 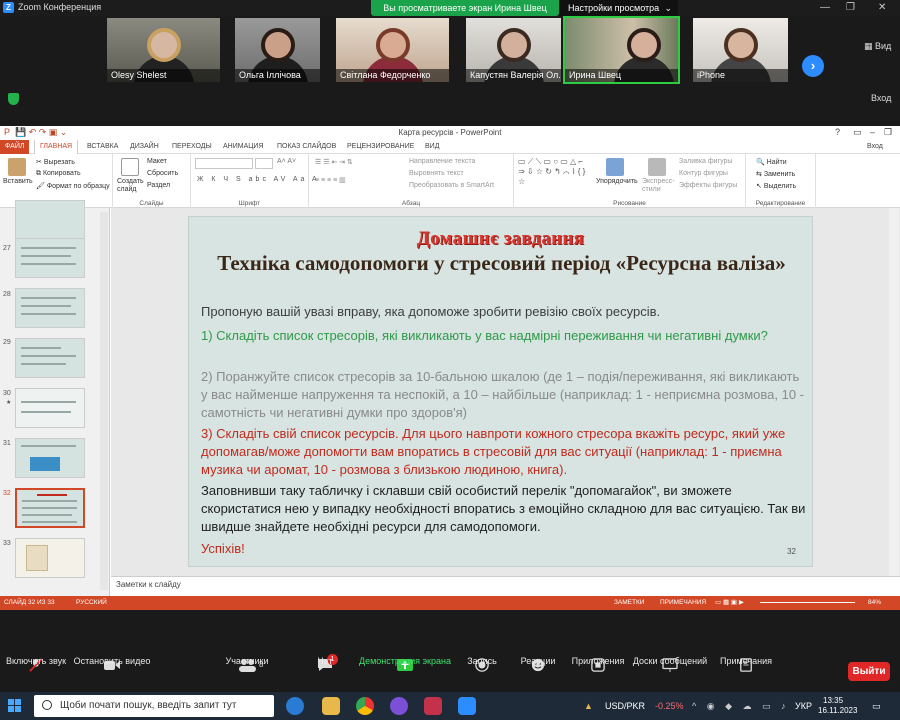 What do you see at coordinates (888, 132) in the screenshot?
I see `restore-icon: ❐` at bounding box center [888, 132].